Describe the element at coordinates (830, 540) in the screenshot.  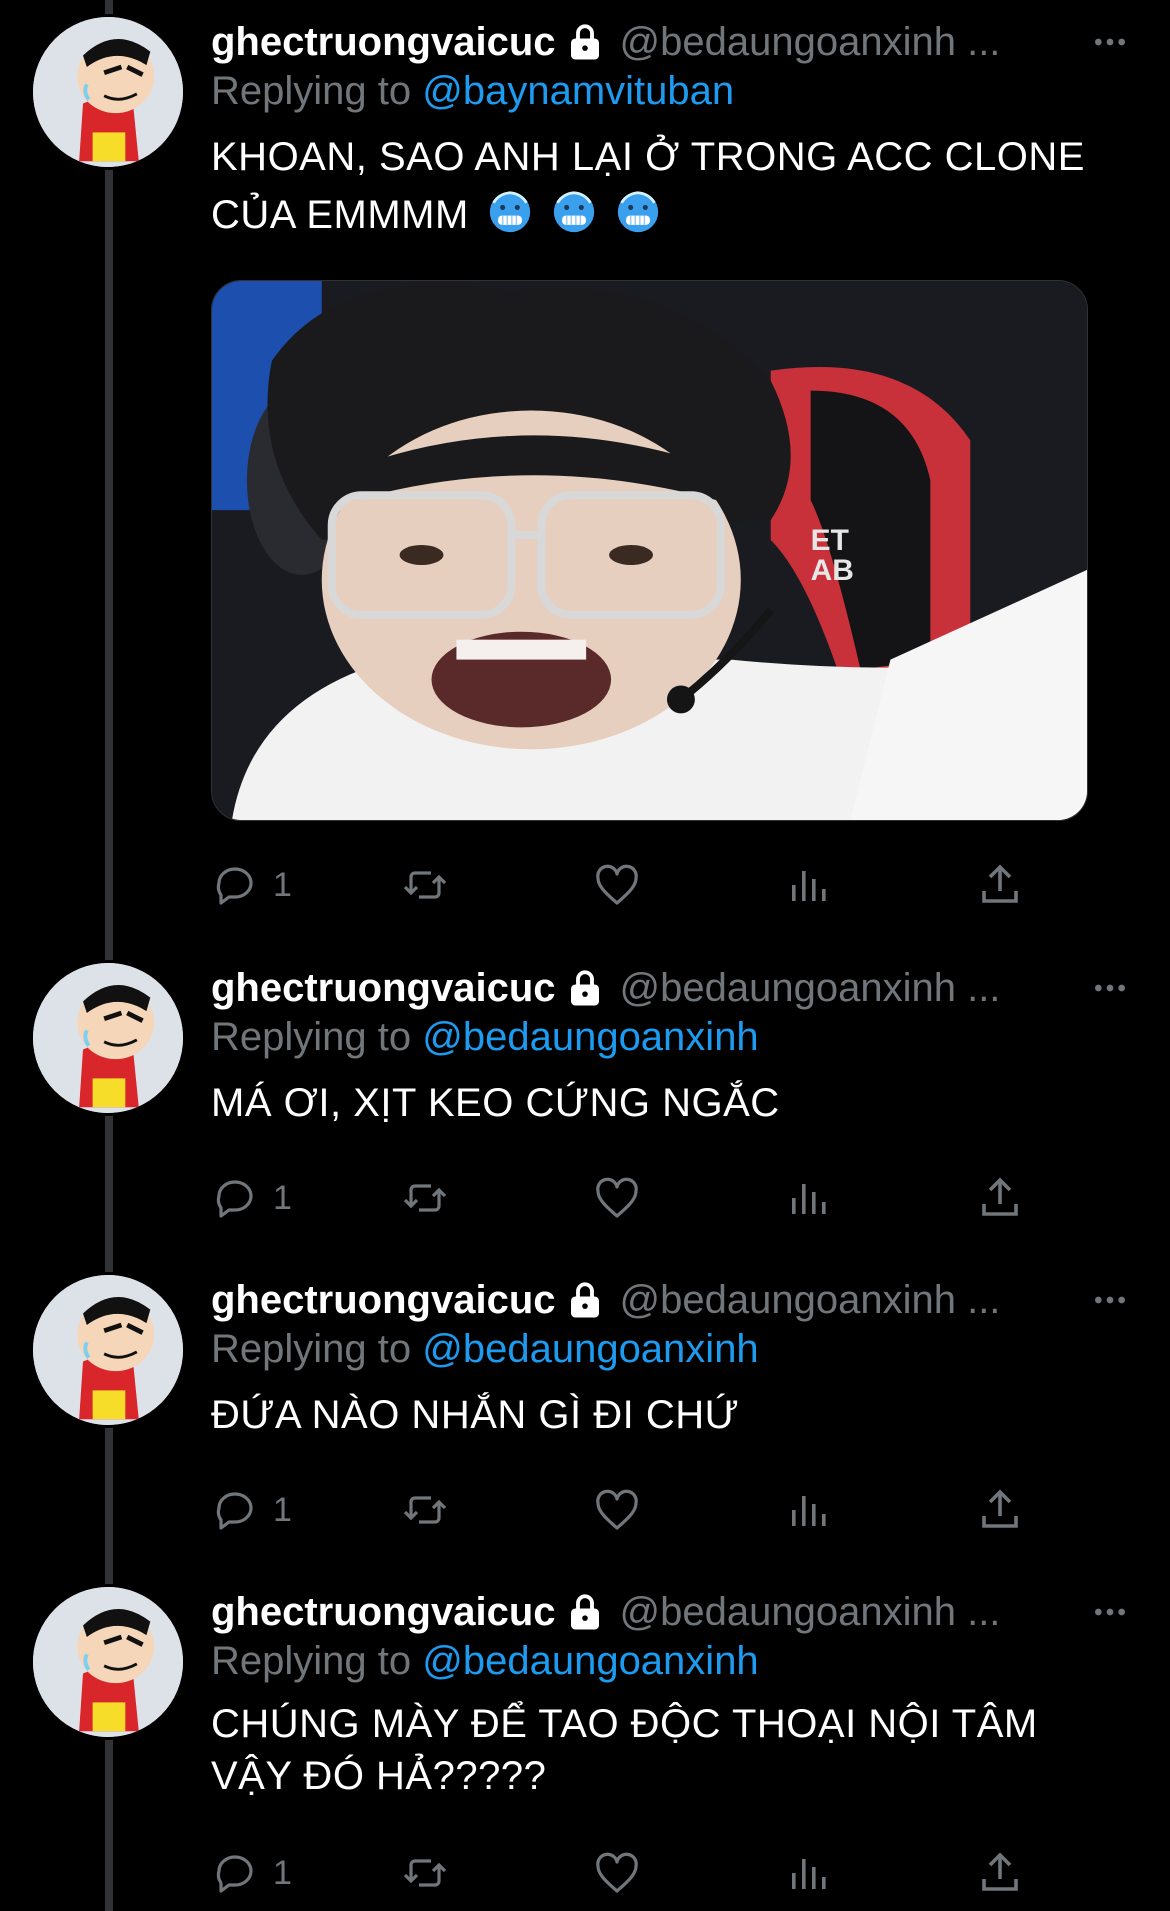
I see `svg-text: ET` at that location.